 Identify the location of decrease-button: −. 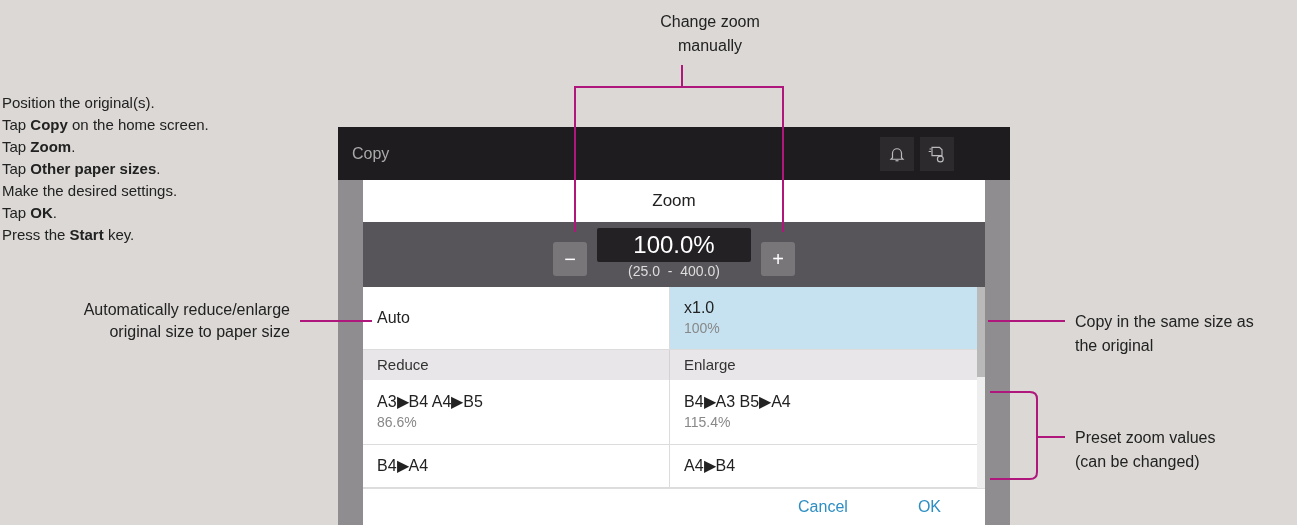
(570, 259).